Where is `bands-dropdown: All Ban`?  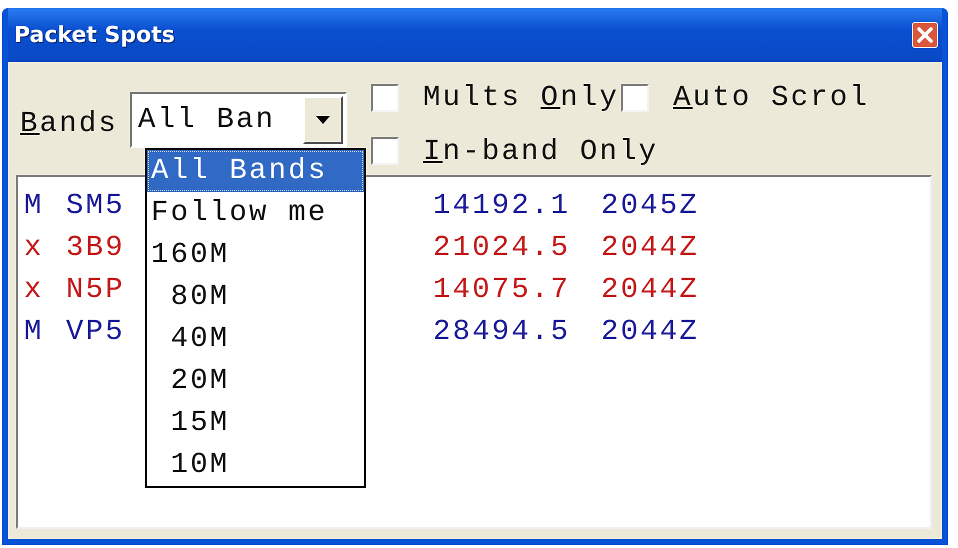 bands-dropdown: All Ban is located at coordinates (239, 120).